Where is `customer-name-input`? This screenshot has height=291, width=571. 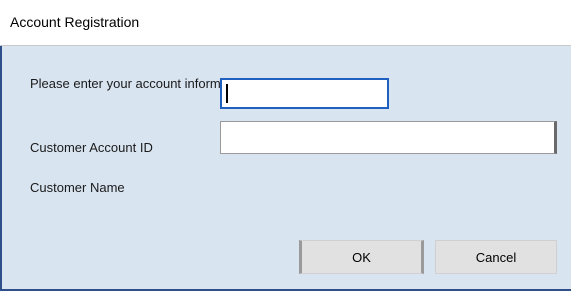 customer-name-input is located at coordinates (388, 137).